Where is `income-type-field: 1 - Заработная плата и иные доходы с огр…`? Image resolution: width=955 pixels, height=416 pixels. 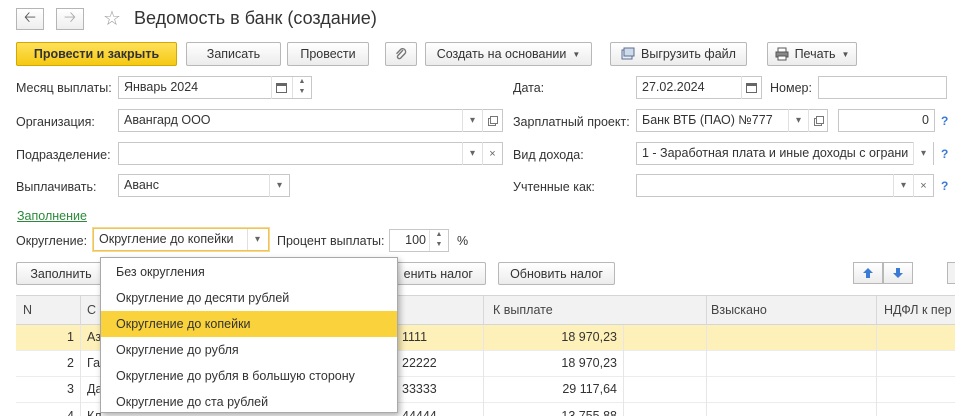 income-type-field: 1 - Заработная плата и иные доходы с огр… is located at coordinates (785, 153).